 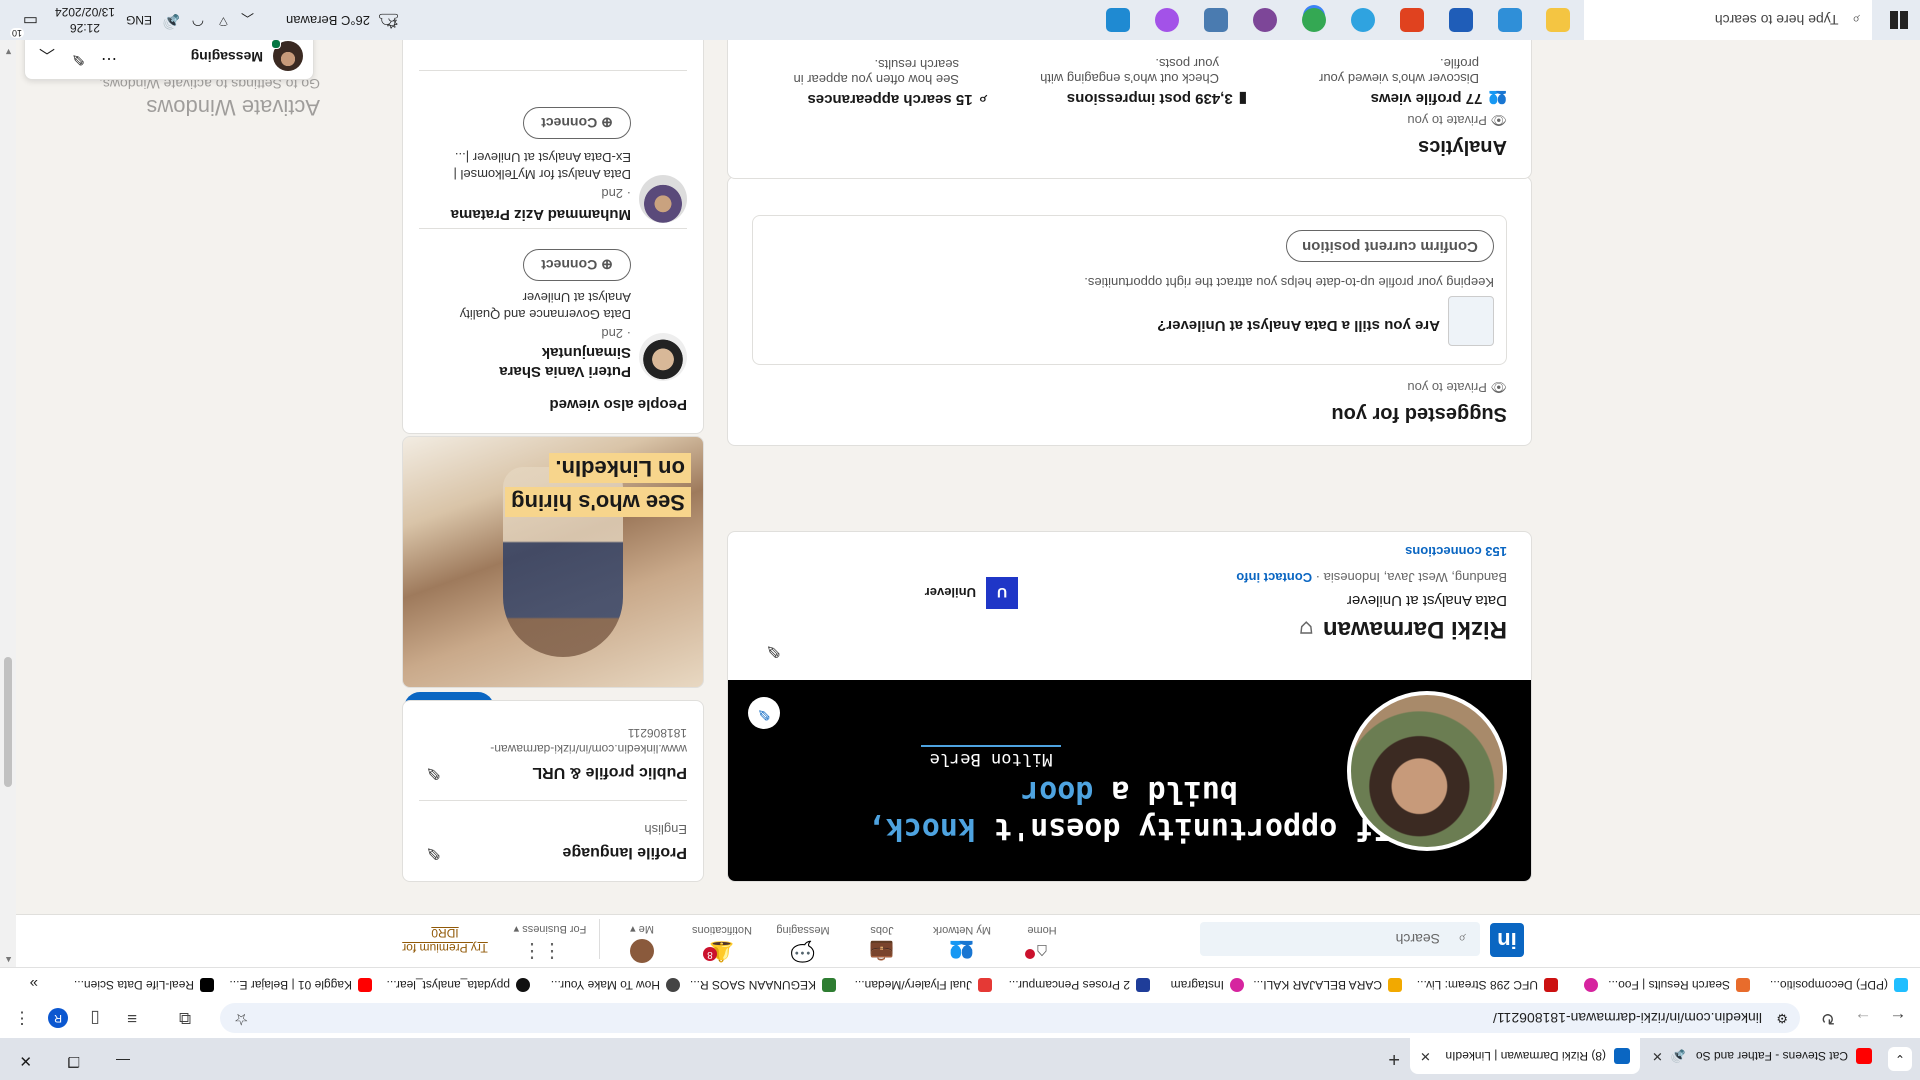 I want to click on tab-linkedin: (8) Rizki Darmawan | LinkedIn ✕, so click(x=1525, y=1056).